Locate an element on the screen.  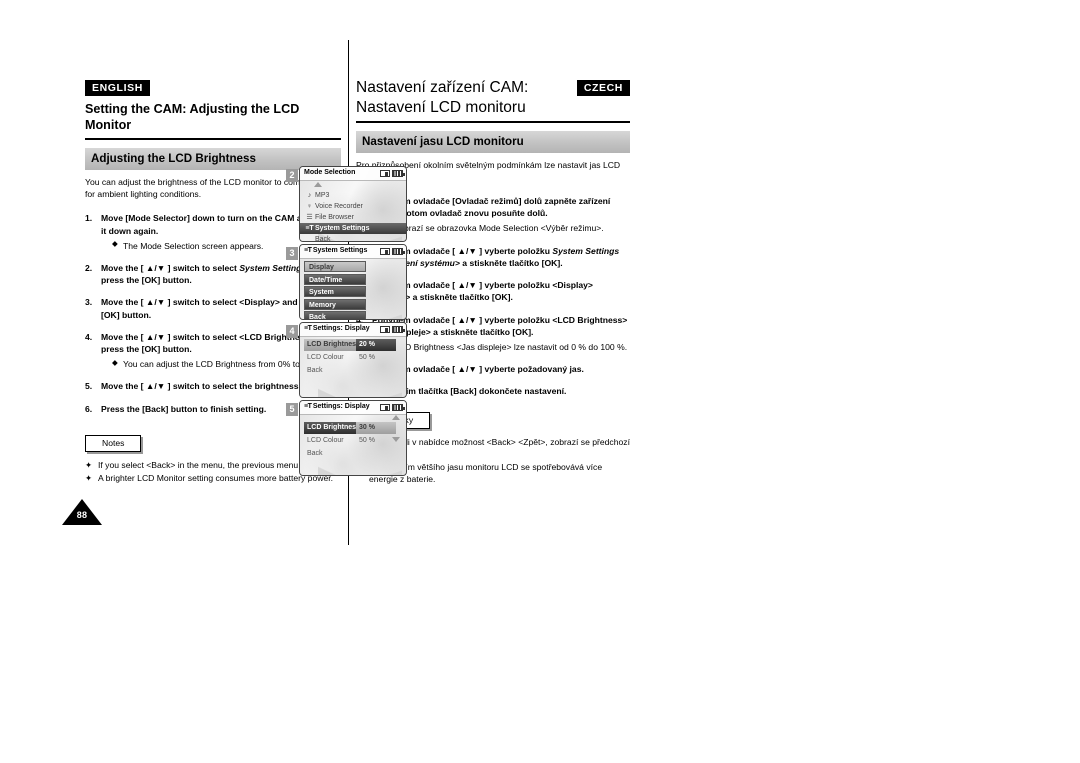
file-browser-icon: ☰ is located at coordinates (309, 217).